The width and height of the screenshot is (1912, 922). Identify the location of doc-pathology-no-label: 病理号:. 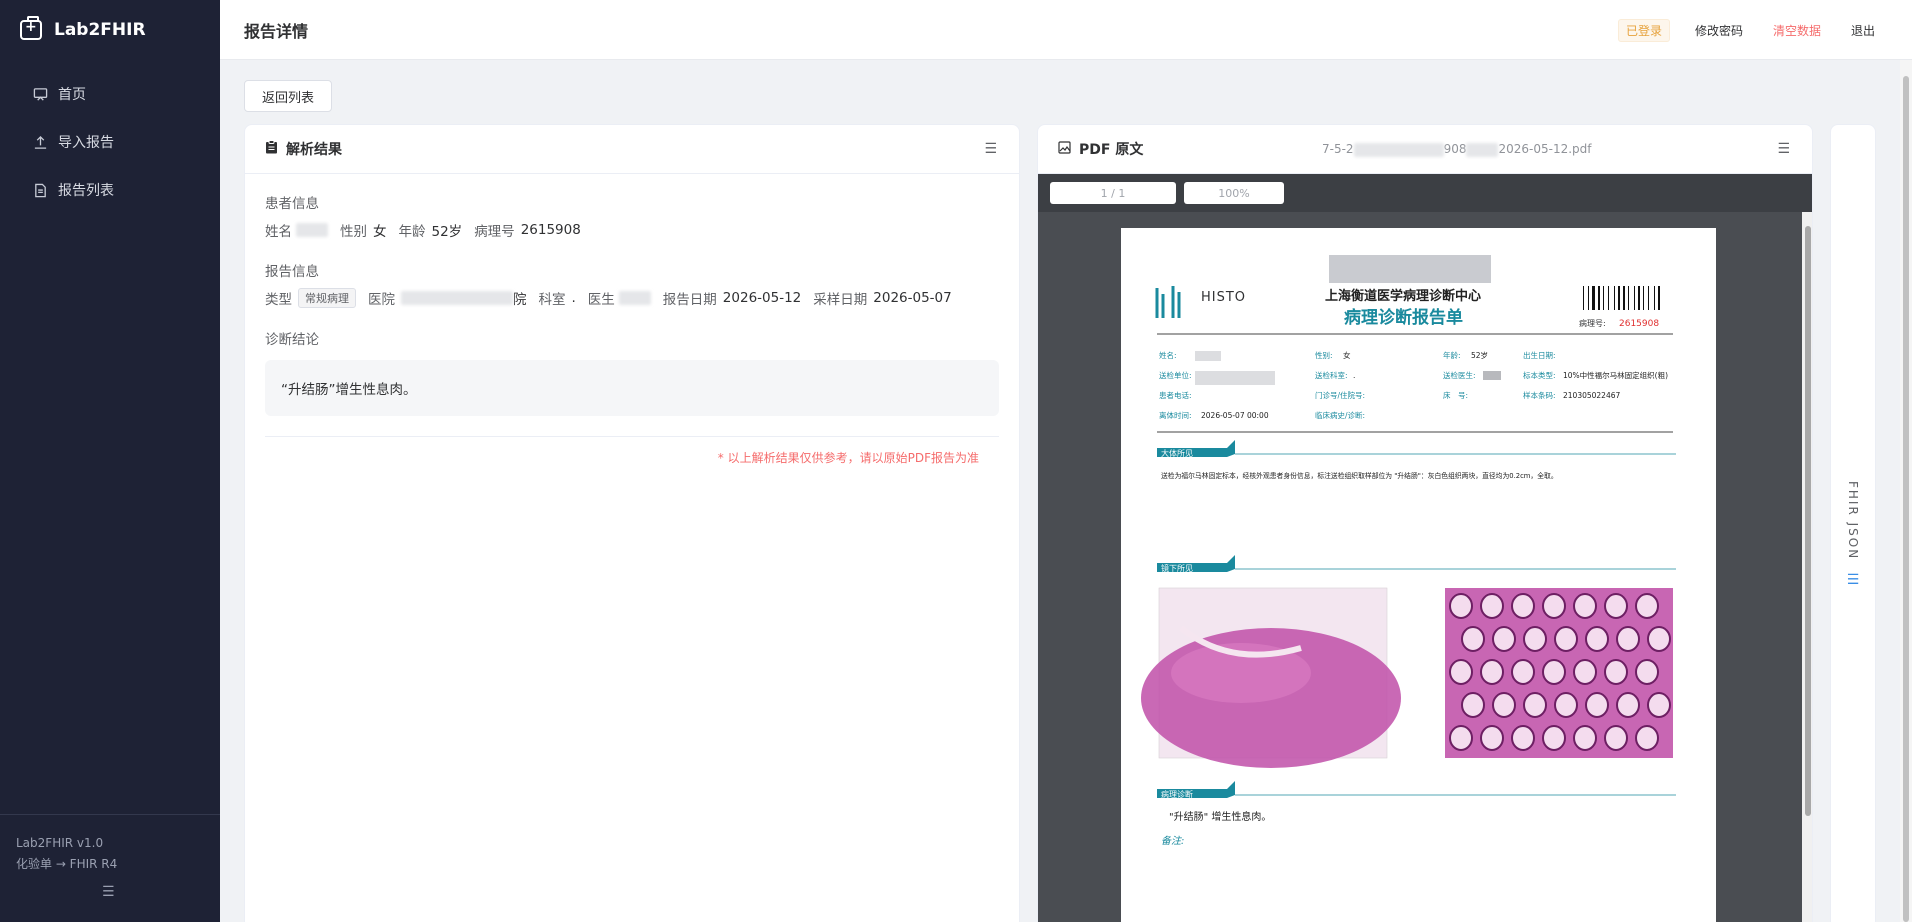
(1592, 323).